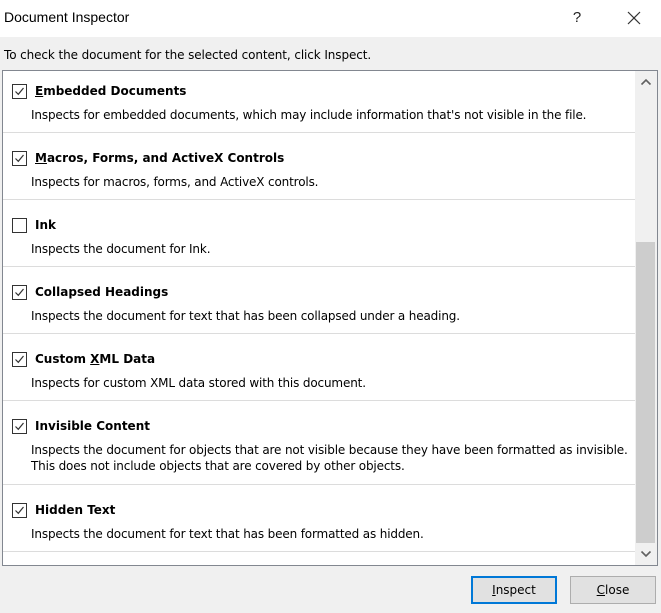 This screenshot has height=613, width=661. Describe the element at coordinates (41, 158) in the screenshot. I see `label-accelerator: M` at that location.